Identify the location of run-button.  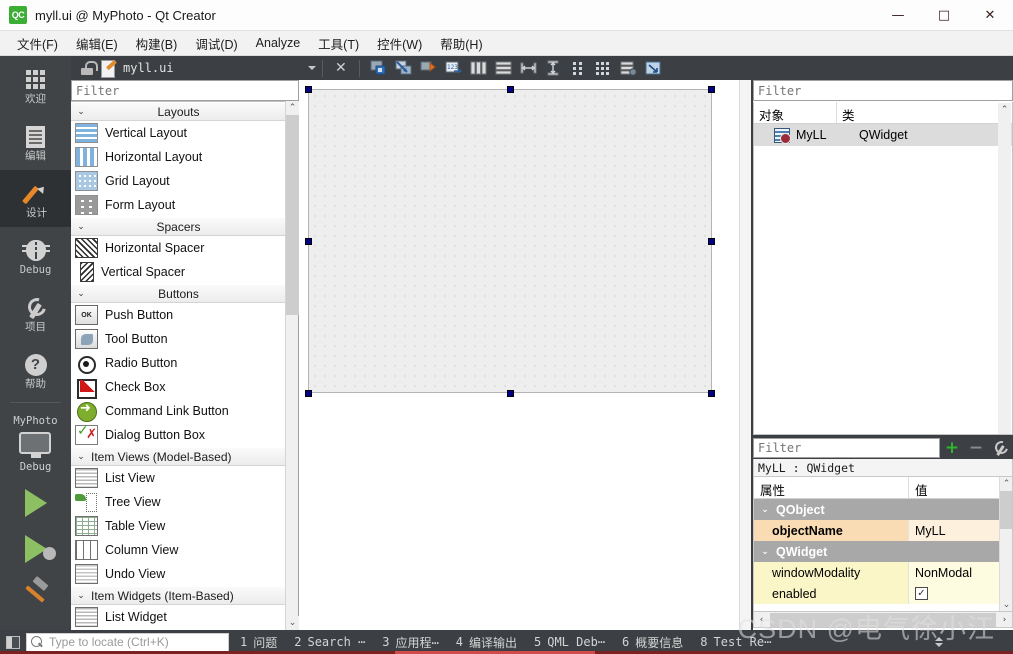
(35, 503).